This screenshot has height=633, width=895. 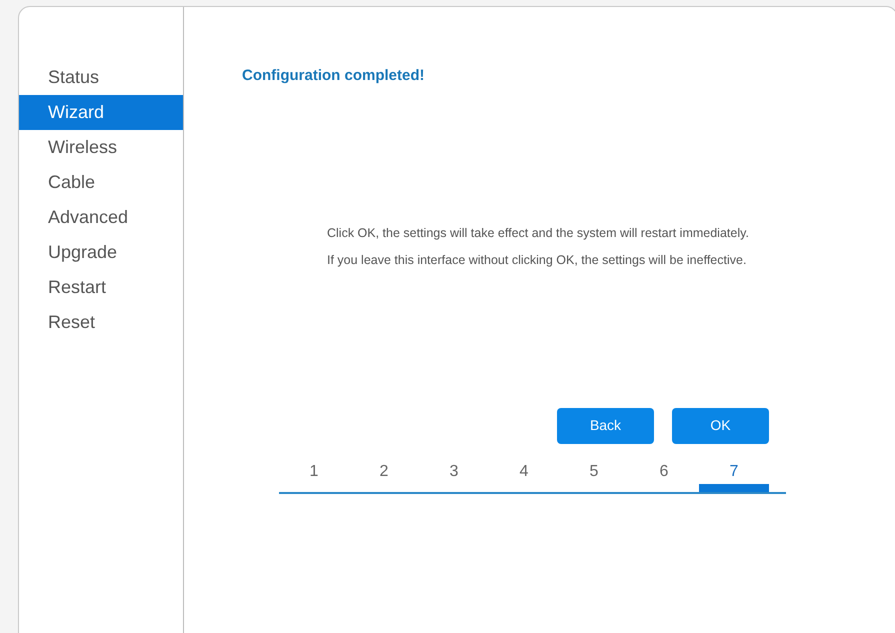 I want to click on sidebar-item: Cable, so click(x=101, y=182).